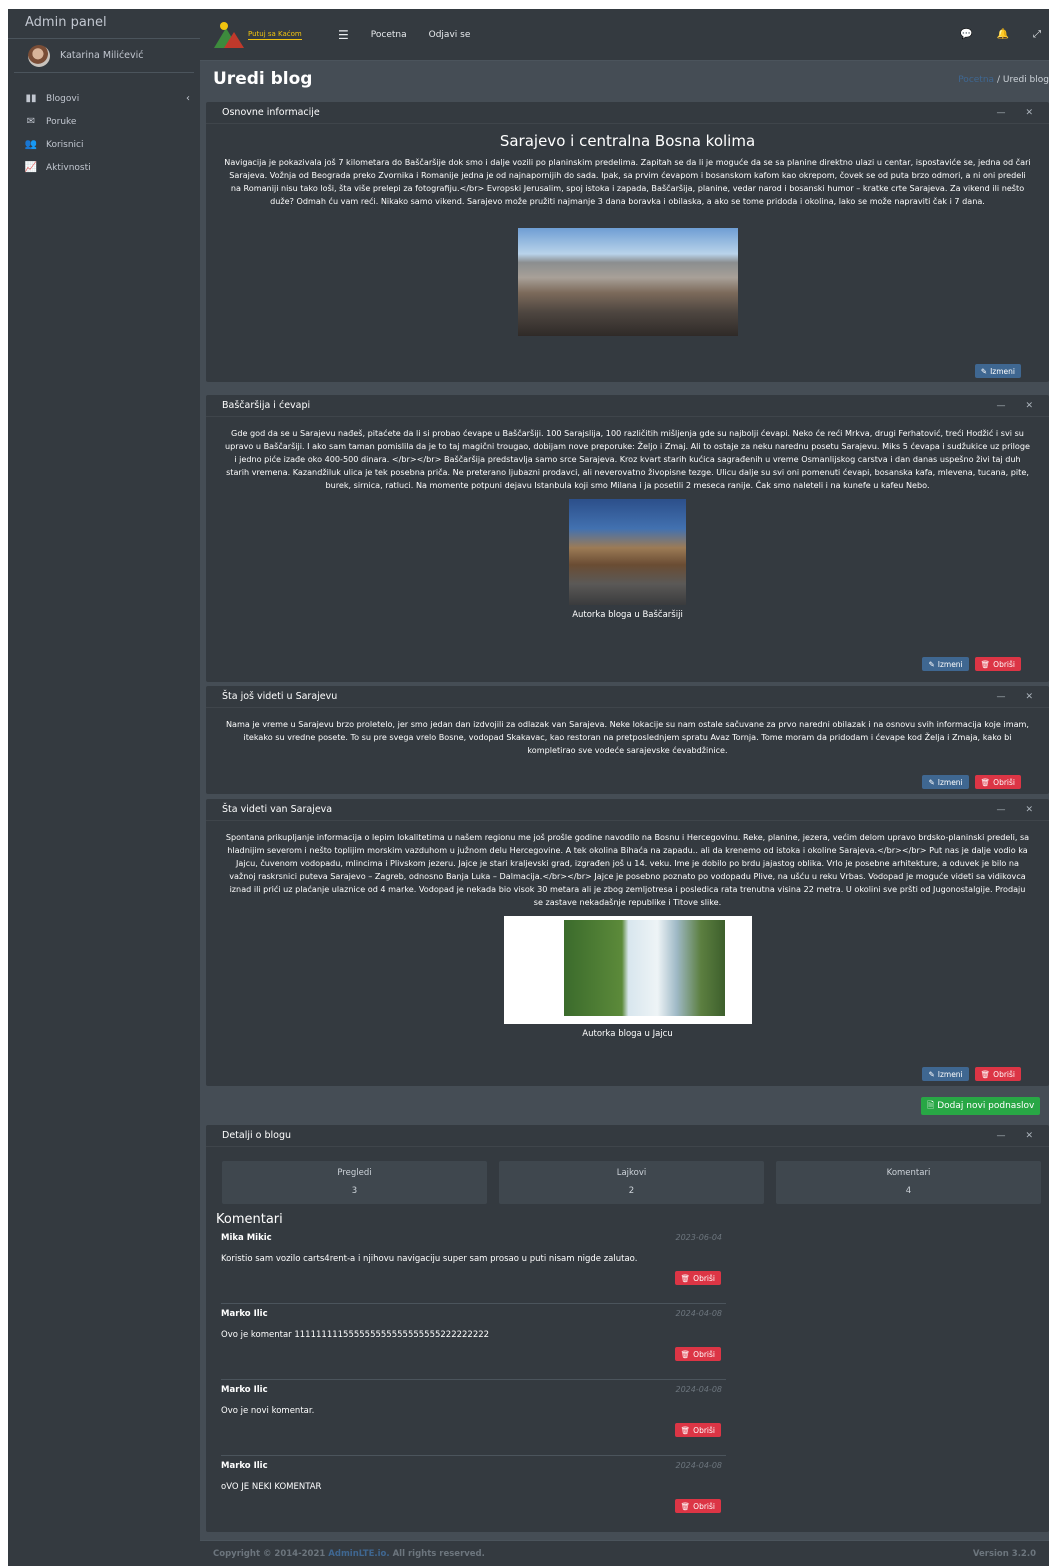 Image resolution: width=1049 pixels, height=1566 pixels. Describe the element at coordinates (275, 34) in the screenshot. I see `logo-text: Putuj sa Kaćom` at that location.